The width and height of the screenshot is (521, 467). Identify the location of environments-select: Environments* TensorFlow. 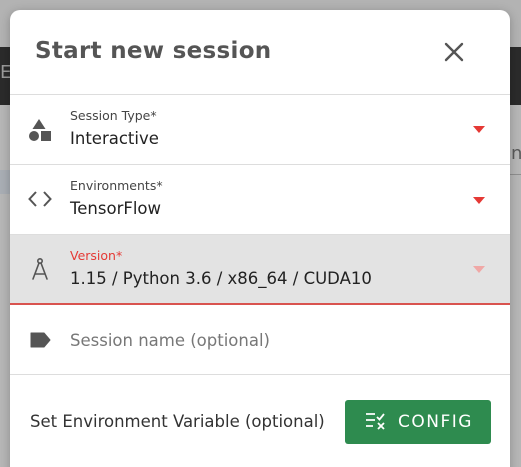
(260, 199).